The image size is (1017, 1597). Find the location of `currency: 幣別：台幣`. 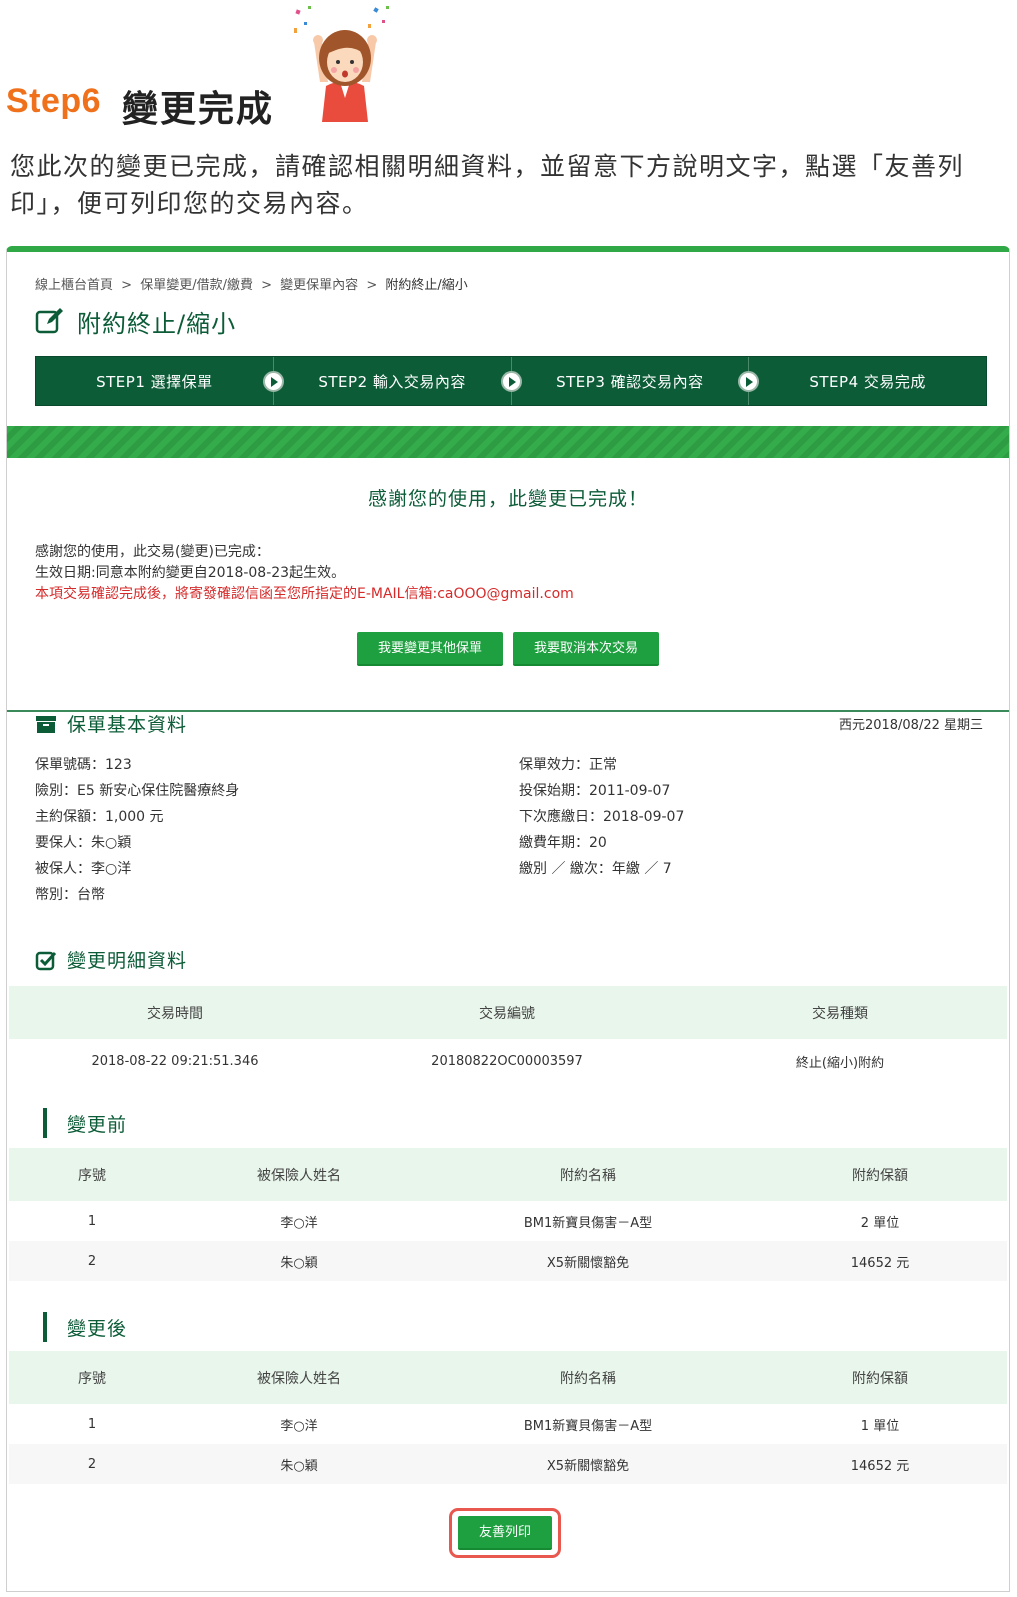

currency: 幣別：台幣 is located at coordinates (70, 895).